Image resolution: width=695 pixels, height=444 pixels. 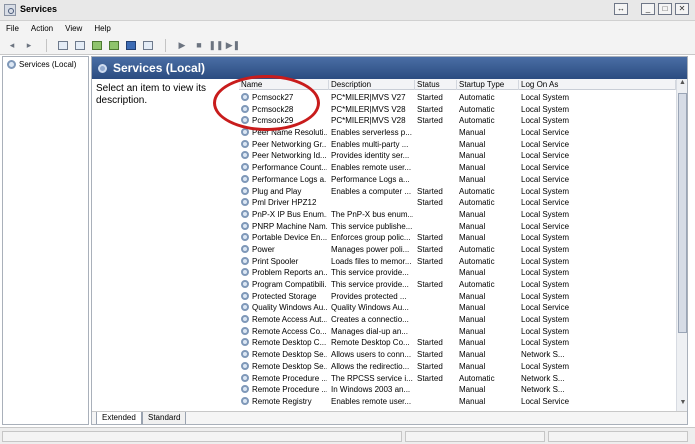 What do you see at coordinates (682, 9) in the screenshot?
I see `close-button: ✕` at bounding box center [682, 9].